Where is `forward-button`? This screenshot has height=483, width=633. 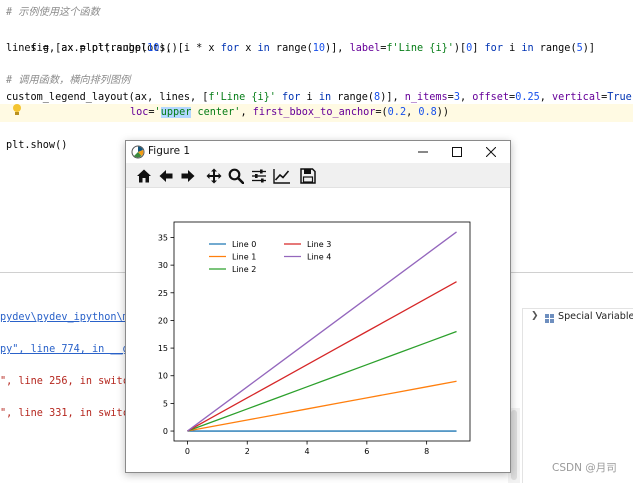
forward-button is located at coordinates (188, 176).